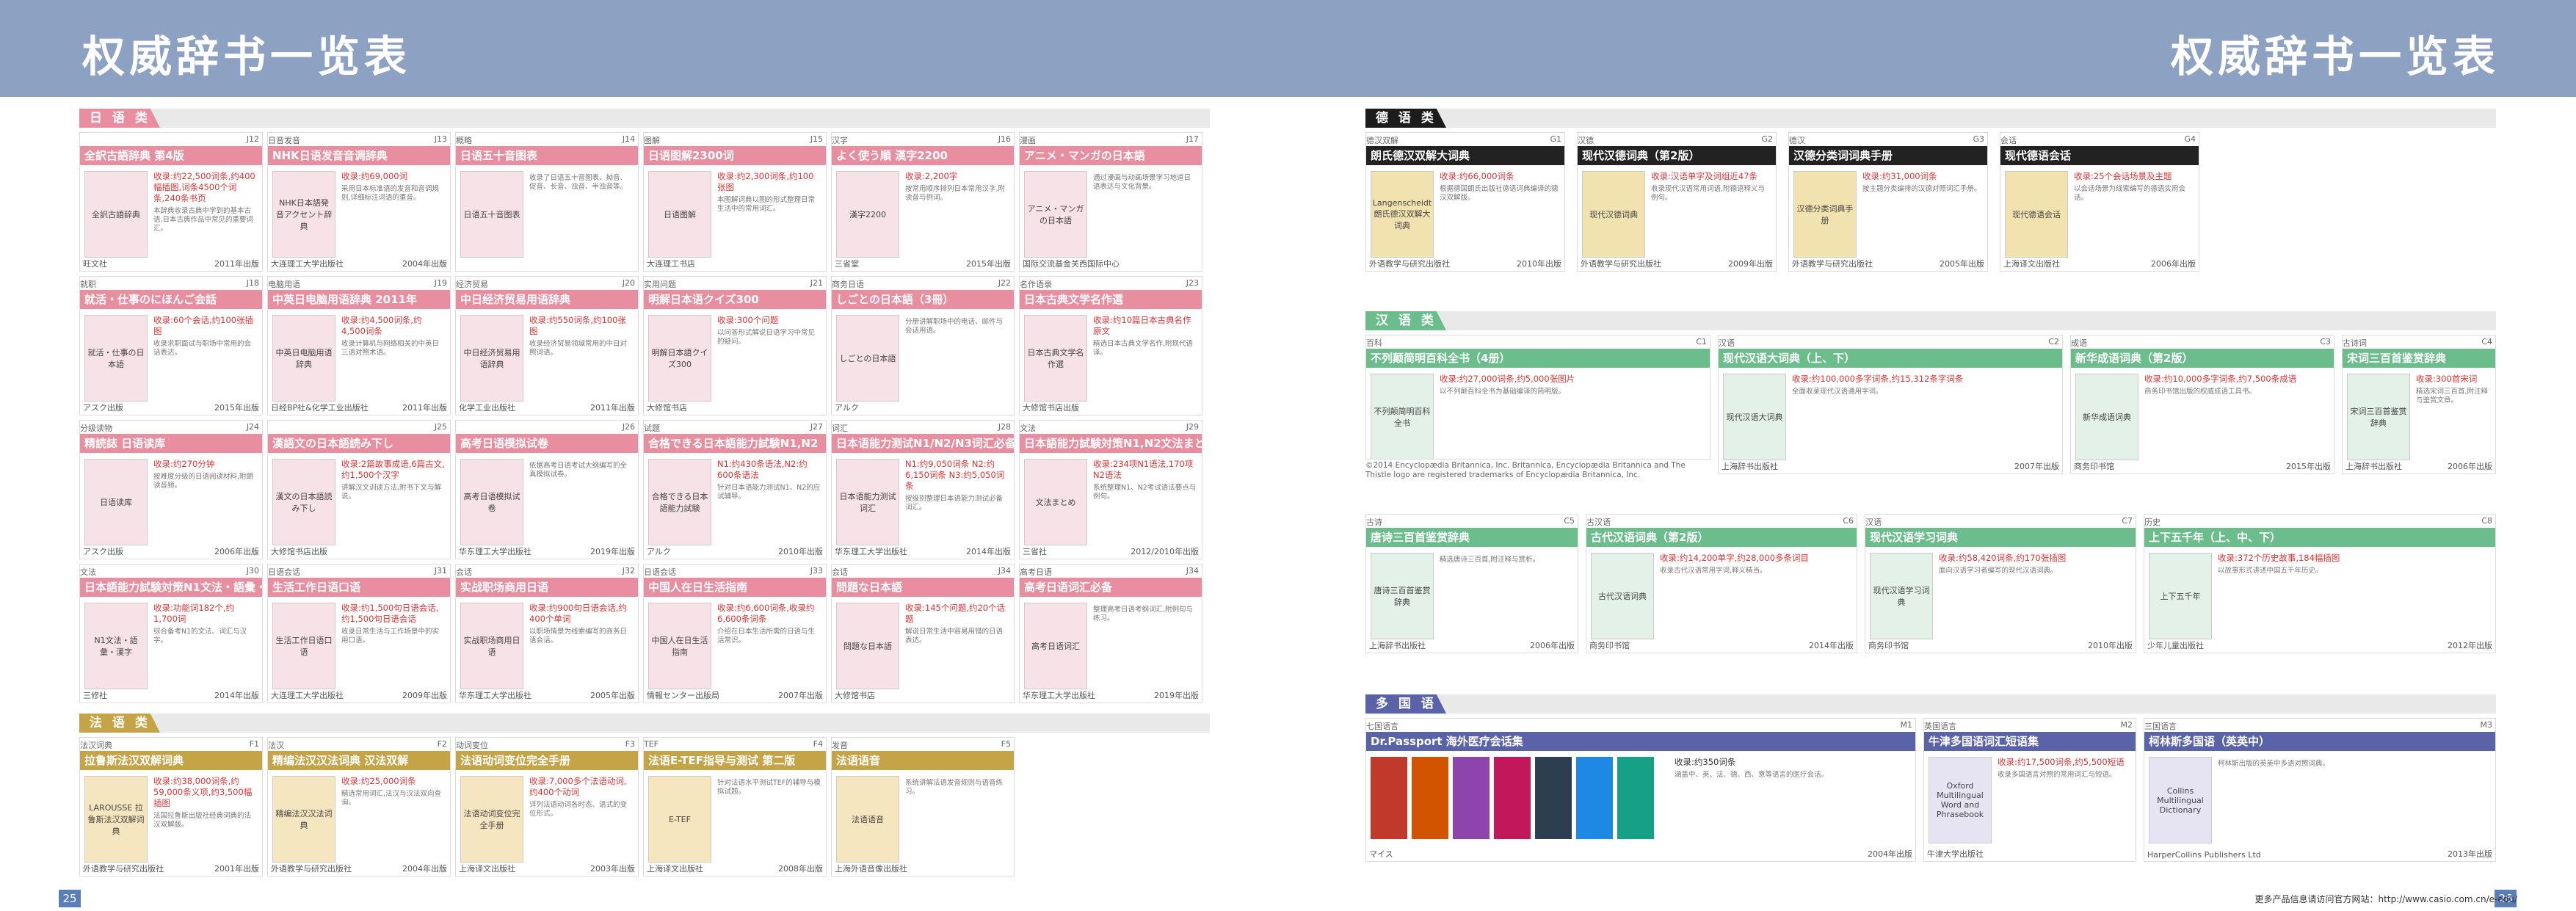  What do you see at coordinates (1193, 427) in the screenshot?
I see `card-code: J29` at bounding box center [1193, 427].